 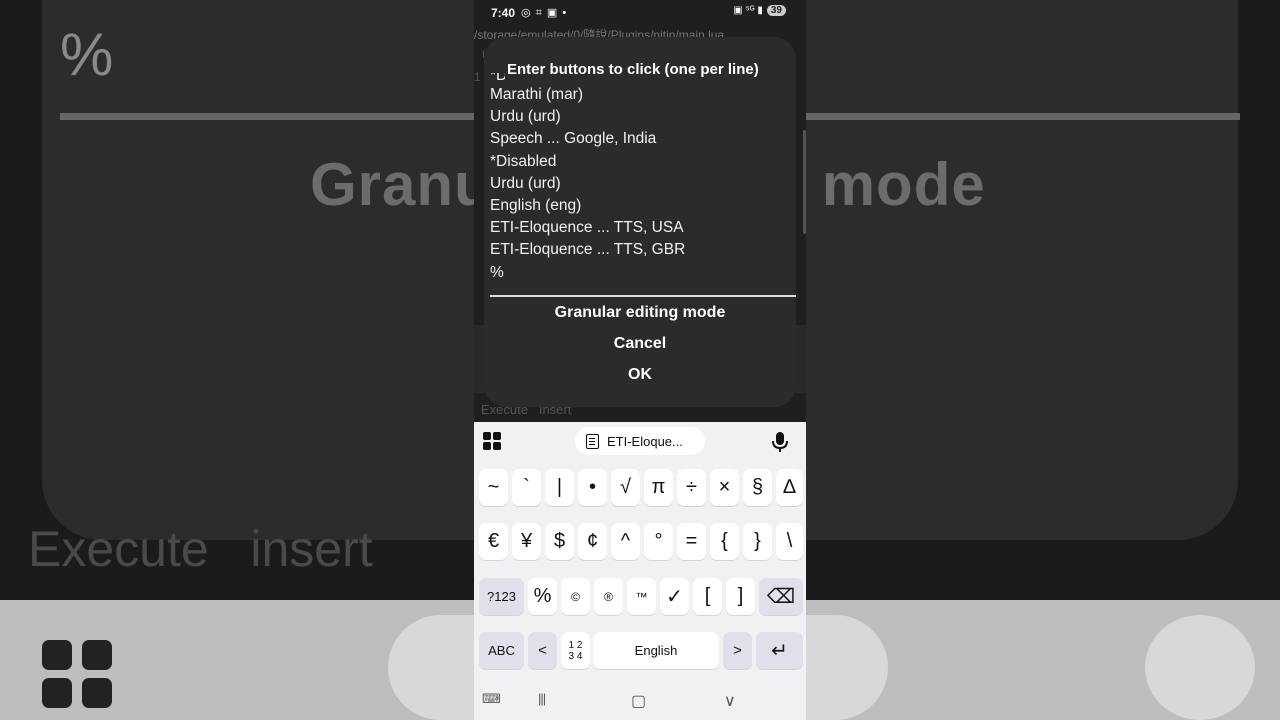 What do you see at coordinates (691, 487) in the screenshot?
I see `key: ÷` at bounding box center [691, 487].